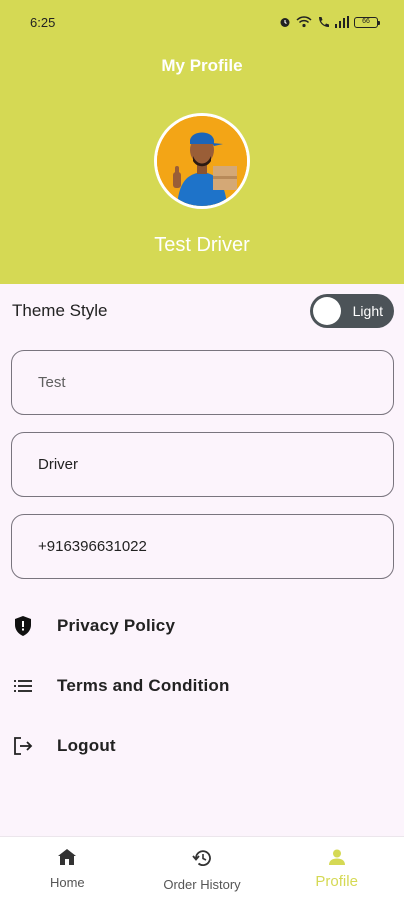 Image resolution: width=404 pixels, height=900 pixels. What do you see at coordinates (367, 22) in the screenshot?
I see `battery-icon: 66` at bounding box center [367, 22].